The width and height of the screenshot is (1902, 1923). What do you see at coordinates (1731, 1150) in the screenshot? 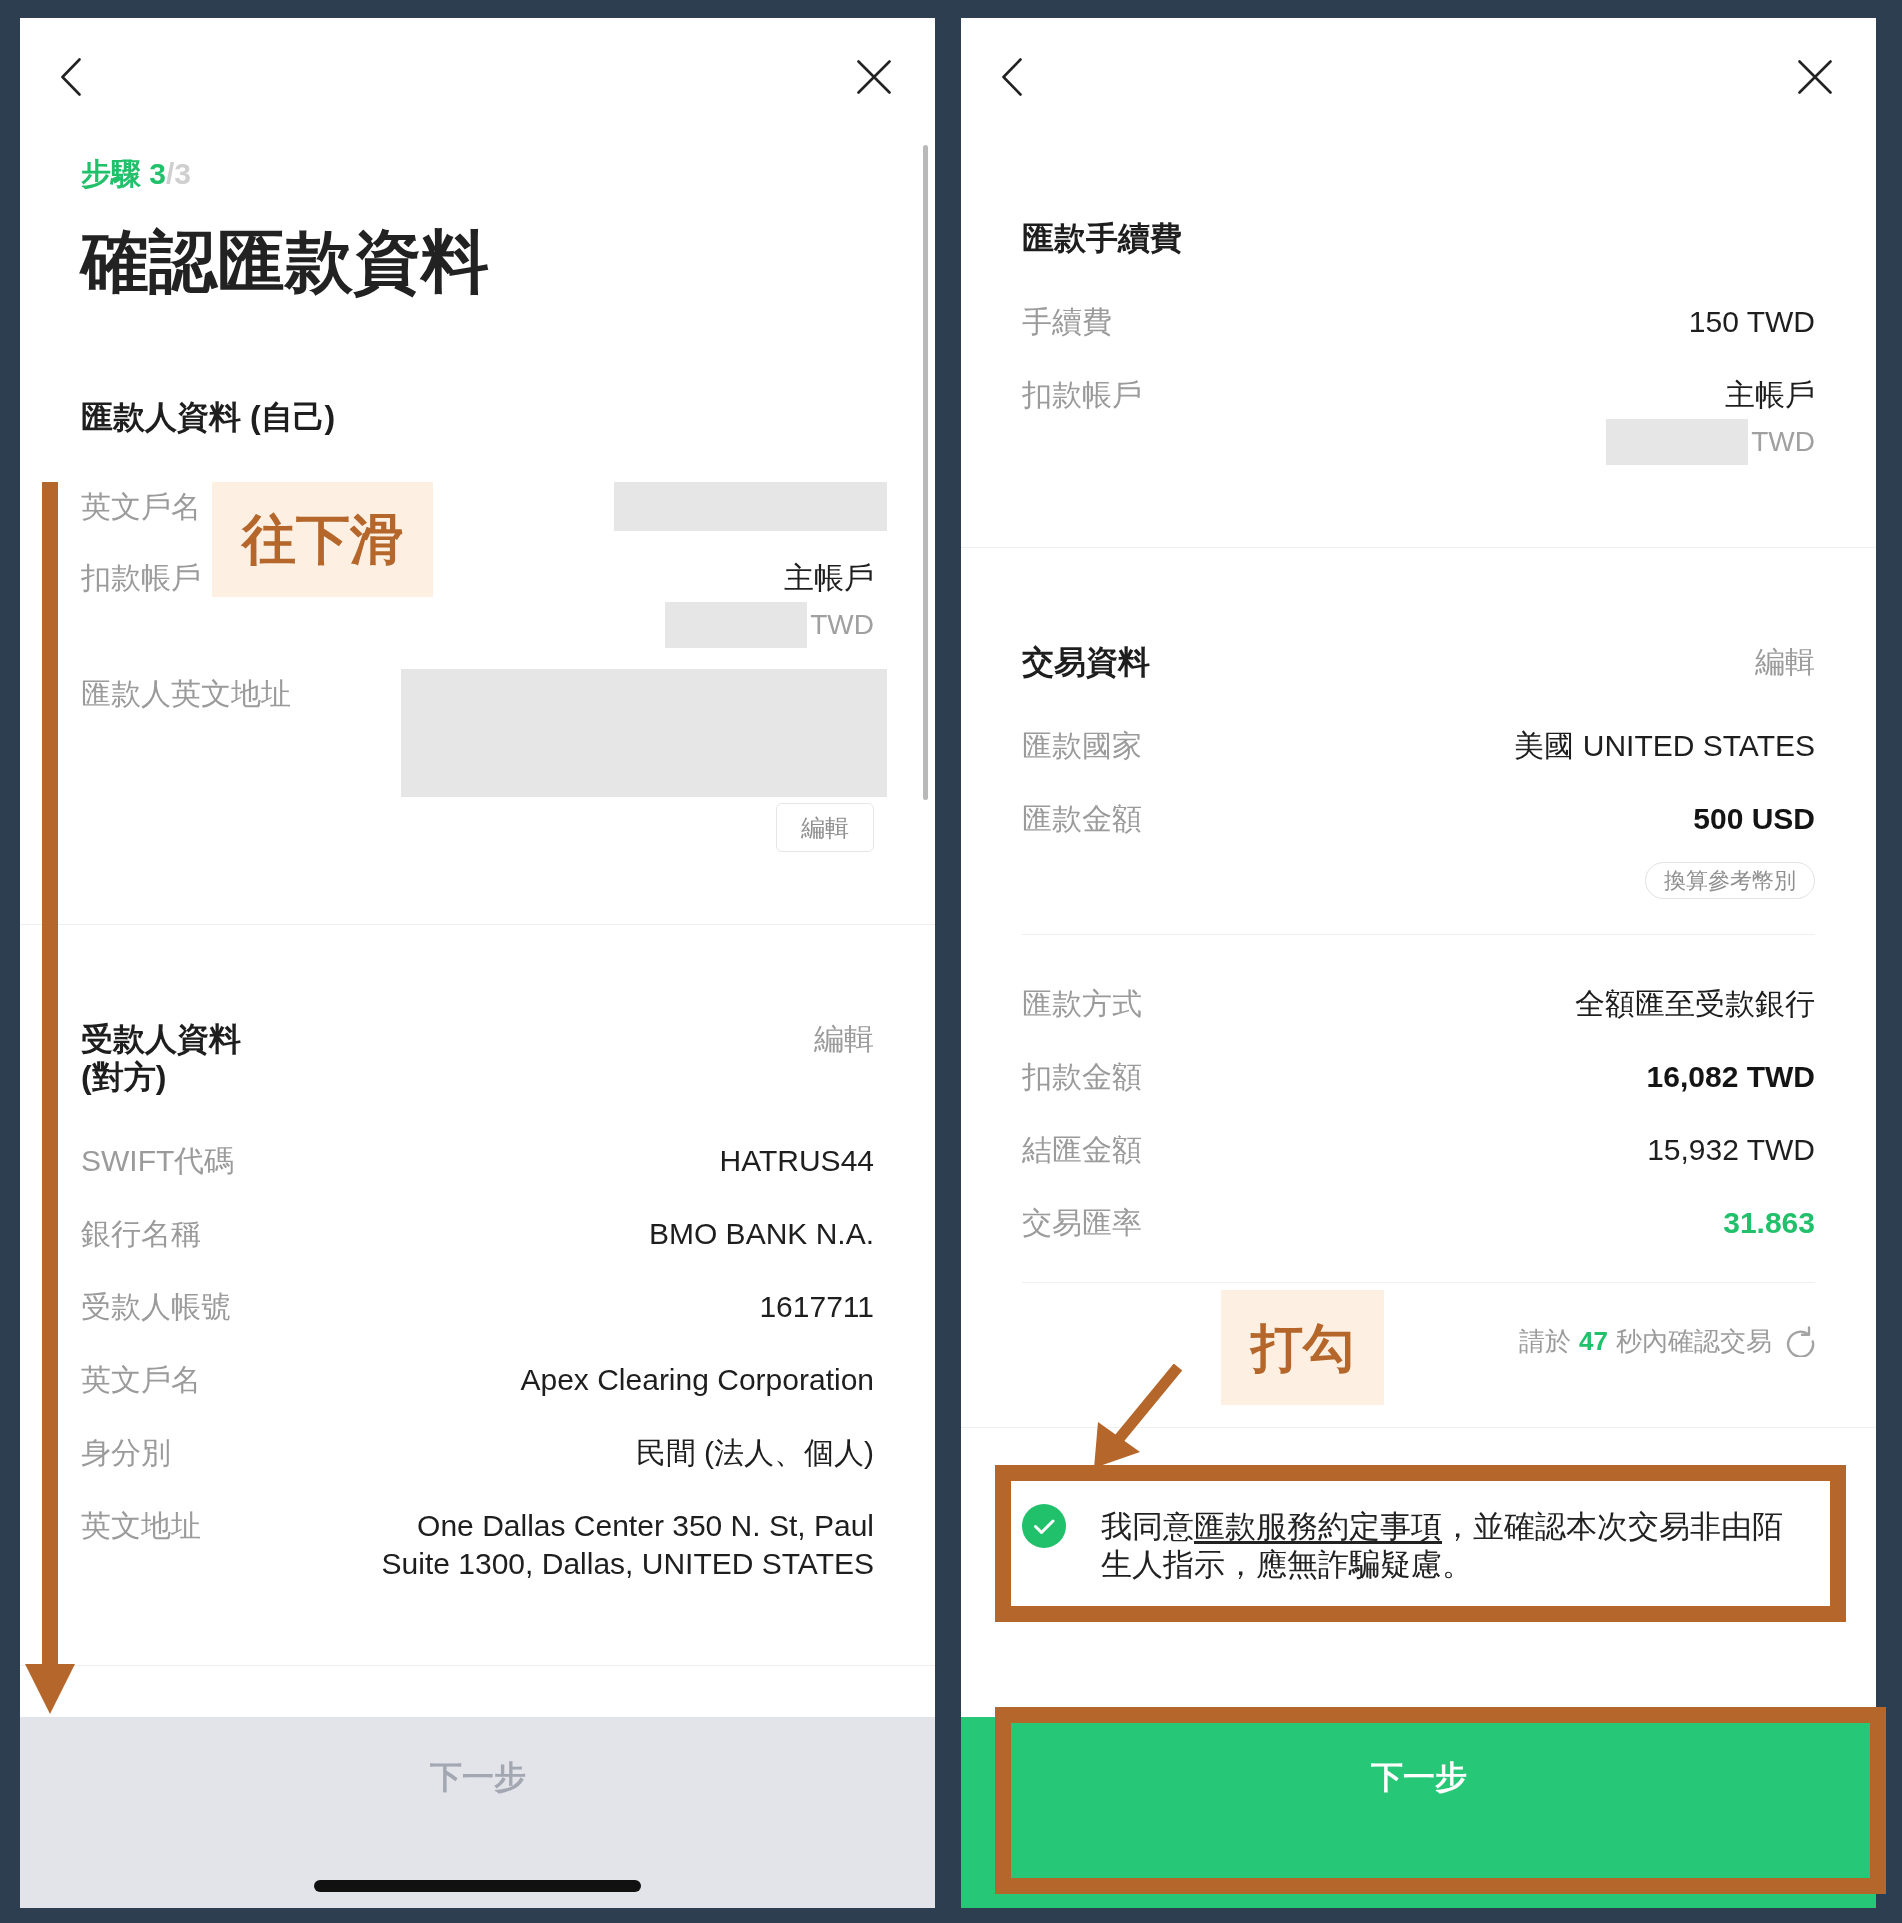
I see `field-value: 15,932 TWD` at bounding box center [1731, 1150].